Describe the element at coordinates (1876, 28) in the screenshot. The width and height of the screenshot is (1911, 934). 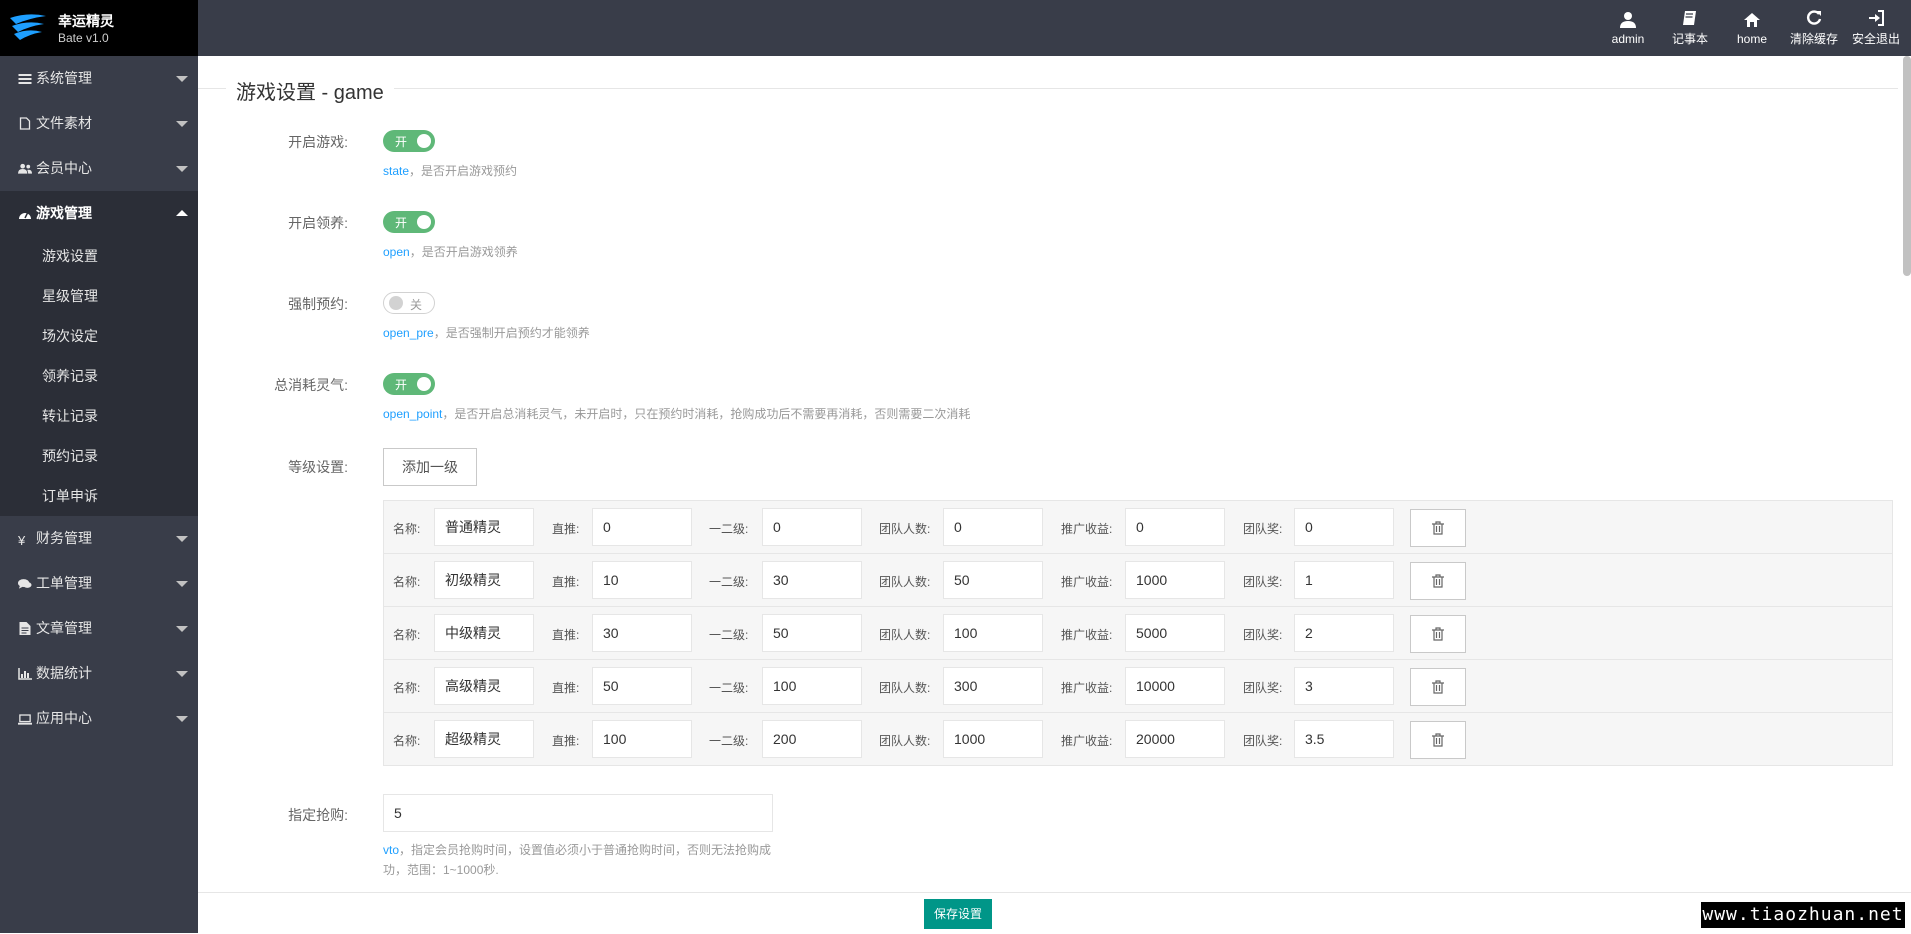
I see `logout-button: 安全退出` at that location.